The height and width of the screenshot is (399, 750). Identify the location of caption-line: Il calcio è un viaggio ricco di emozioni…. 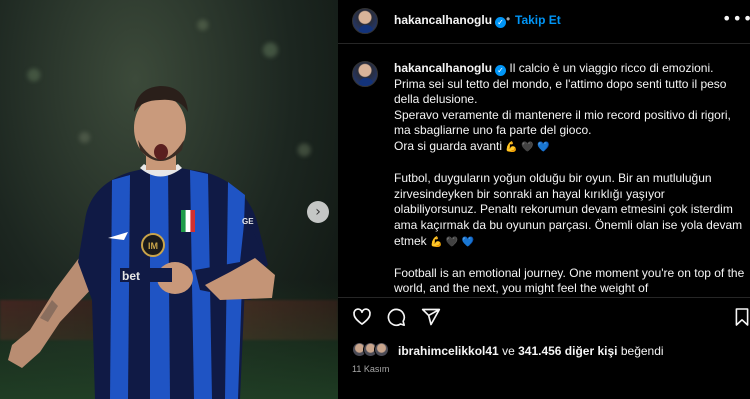
(611, 68).